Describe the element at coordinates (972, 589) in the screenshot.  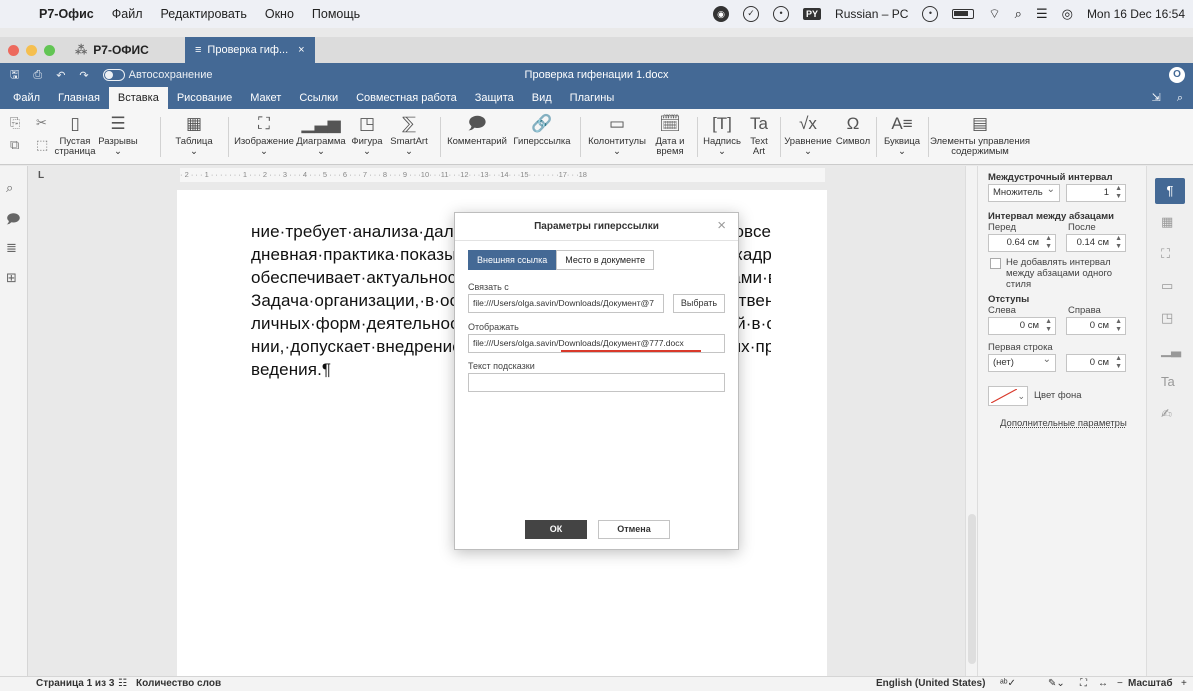
I see `scrollbar-thumb` at that location.